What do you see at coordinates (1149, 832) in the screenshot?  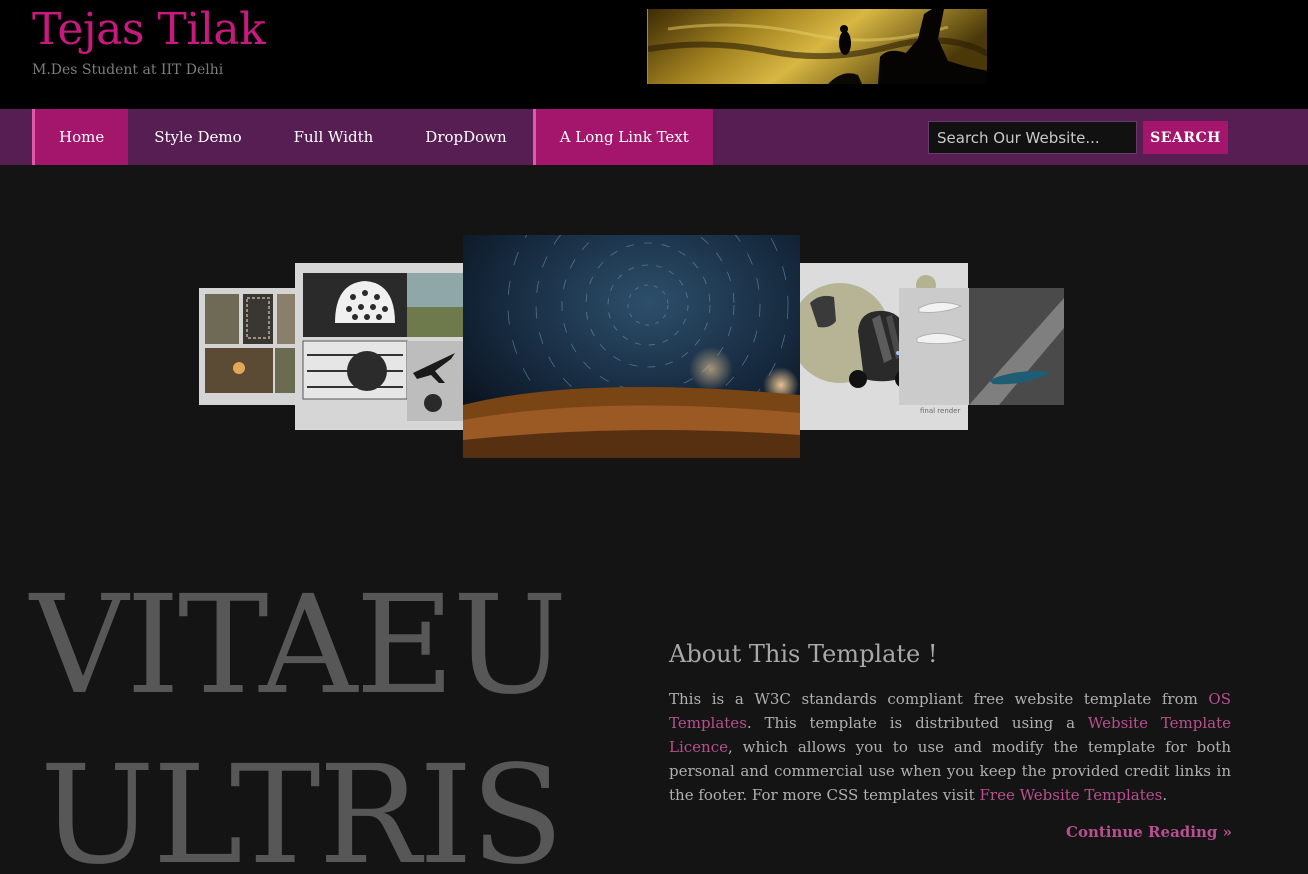 I see `continue-reading-link: Continue Reading »` at bounding box center [1149, 832].